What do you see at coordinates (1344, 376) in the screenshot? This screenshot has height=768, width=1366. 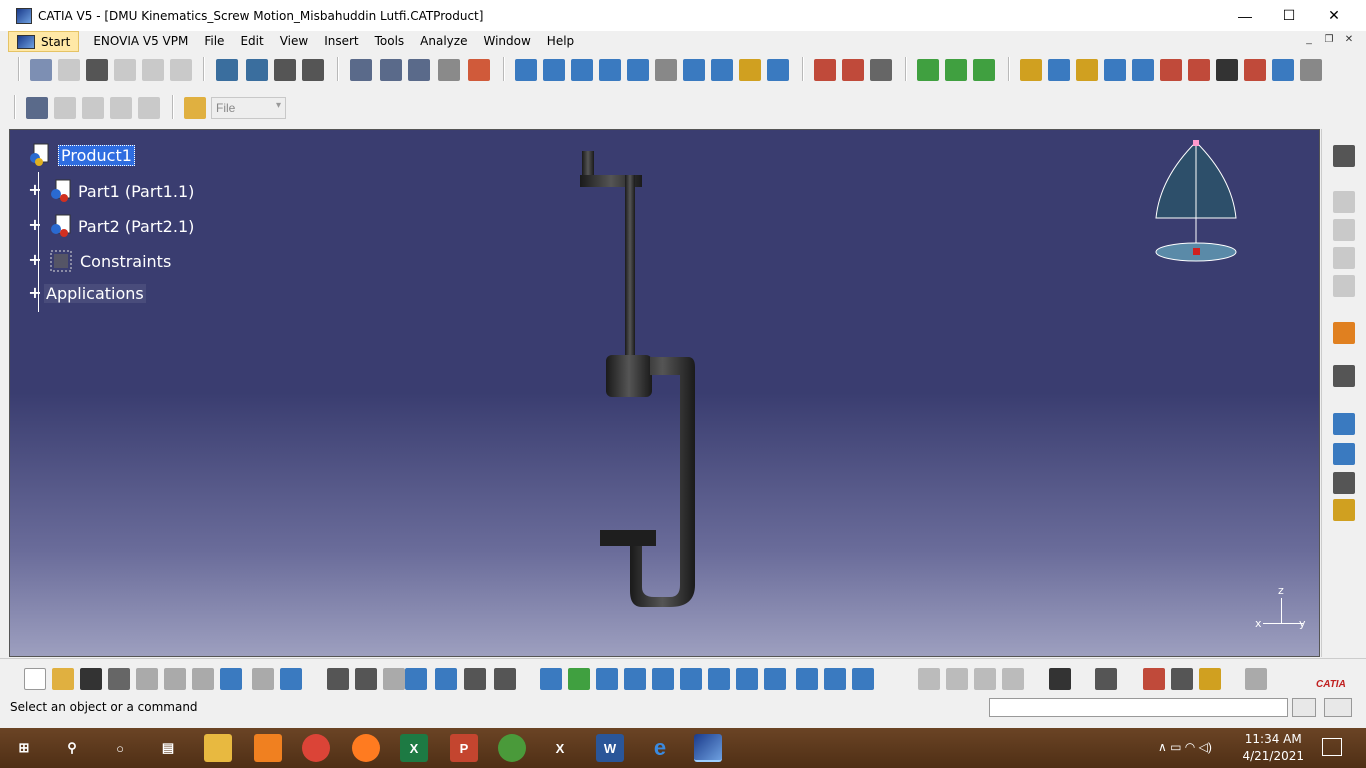 I see `move-icon` at bounding box center [1344, 376].